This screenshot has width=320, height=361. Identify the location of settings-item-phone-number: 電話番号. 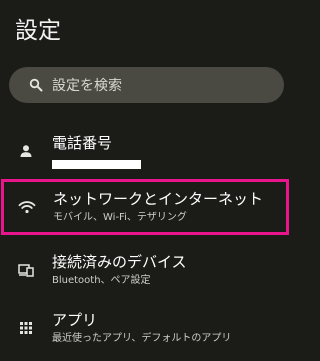
(145, 151).